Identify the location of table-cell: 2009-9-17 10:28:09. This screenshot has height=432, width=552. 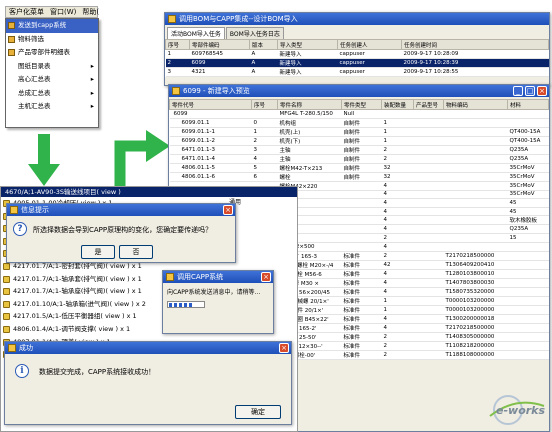
(475, 54).